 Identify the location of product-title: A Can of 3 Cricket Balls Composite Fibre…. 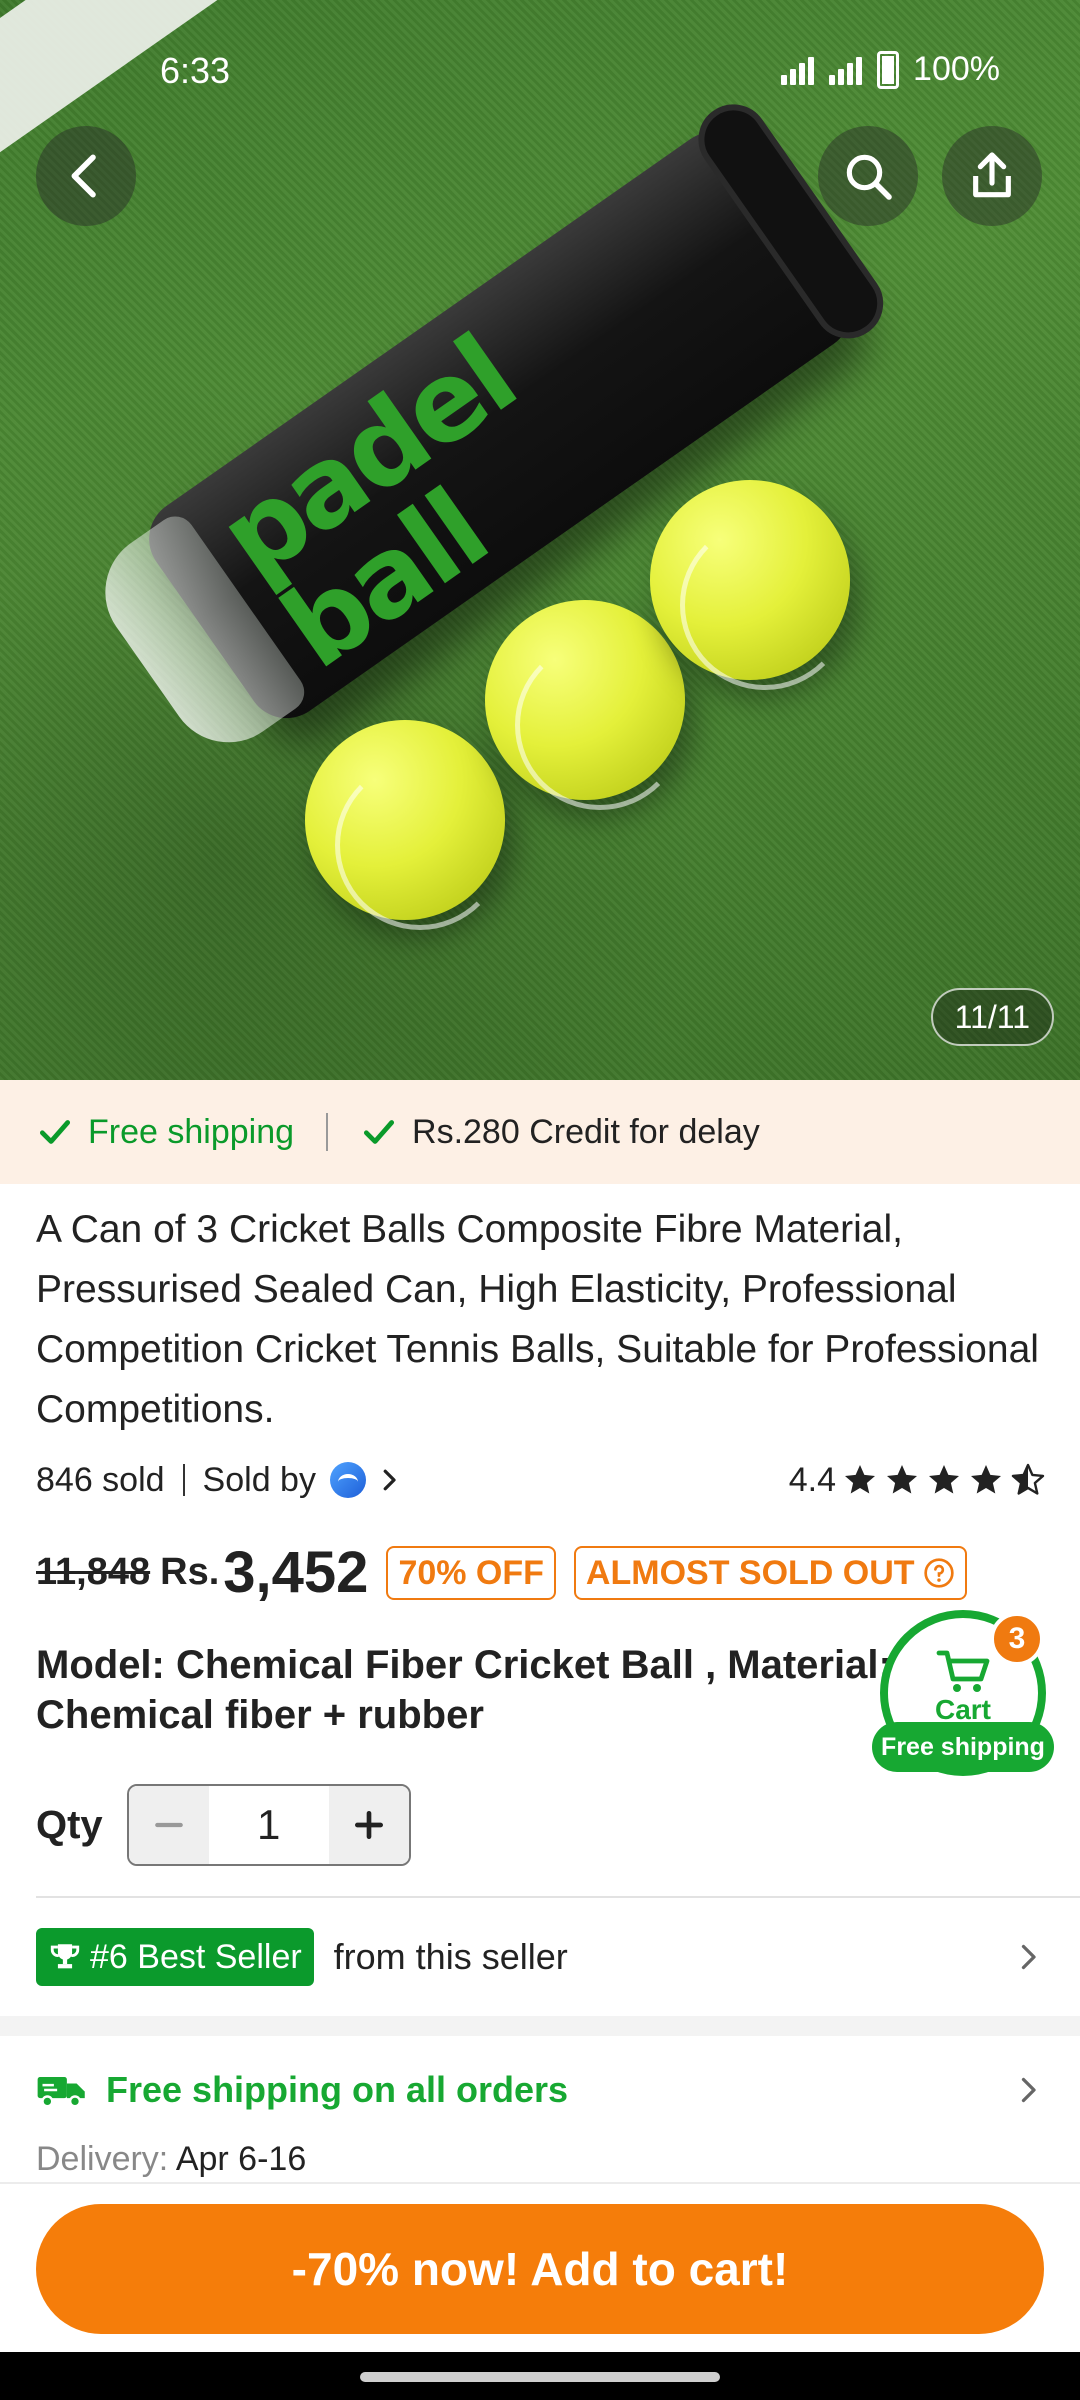
(537, 1319).